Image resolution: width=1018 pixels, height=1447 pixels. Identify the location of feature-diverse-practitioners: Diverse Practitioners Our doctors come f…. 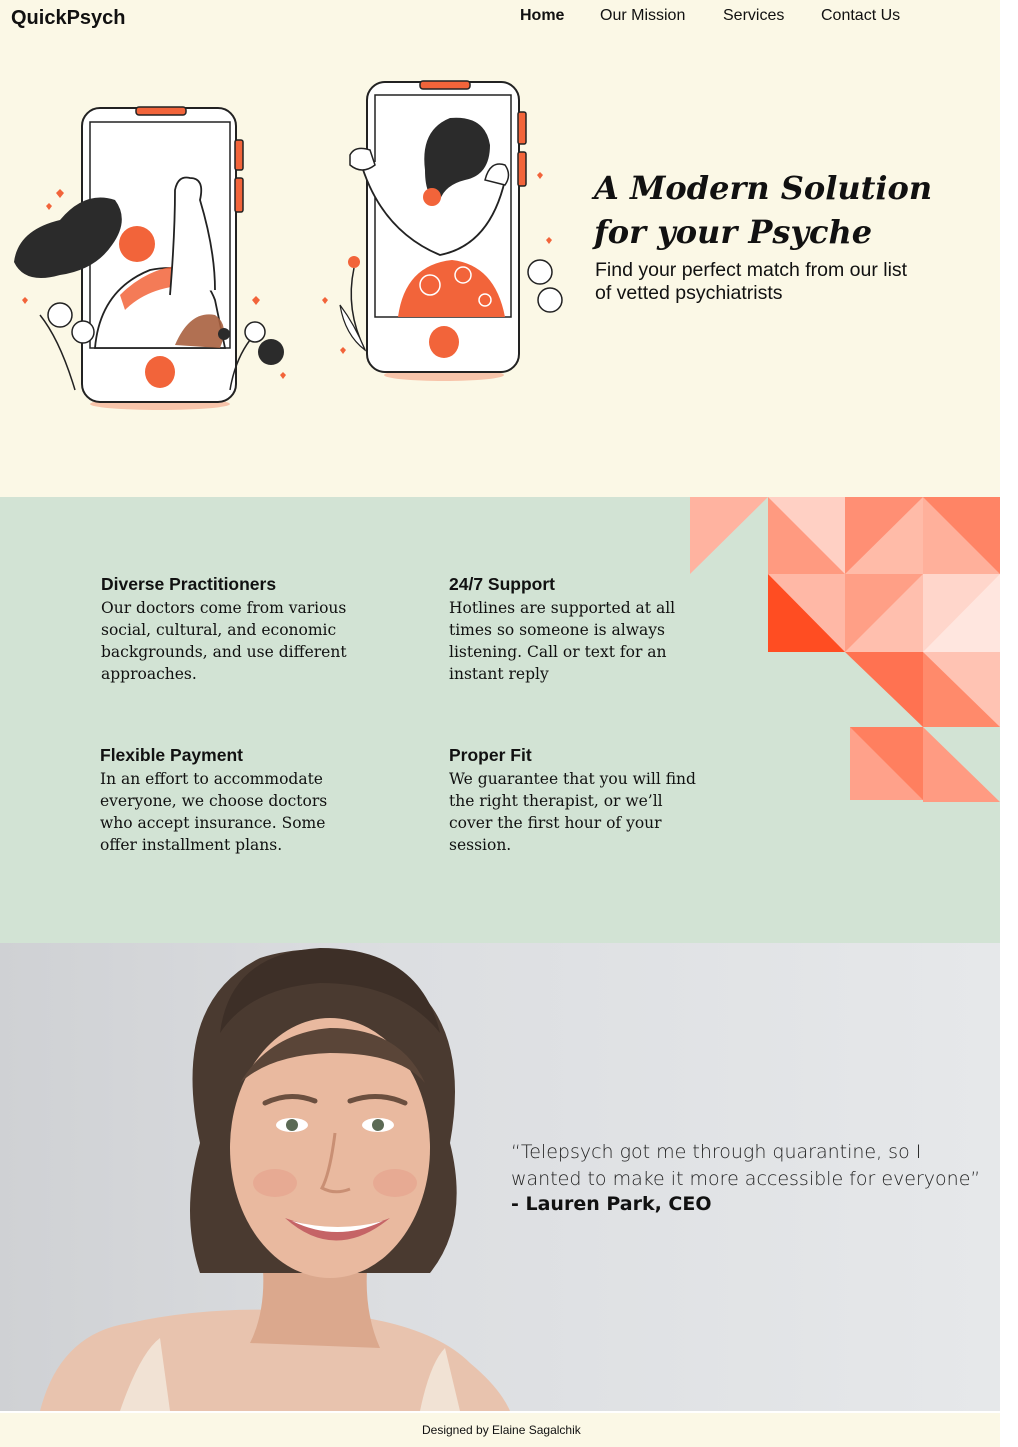
(231, 629).